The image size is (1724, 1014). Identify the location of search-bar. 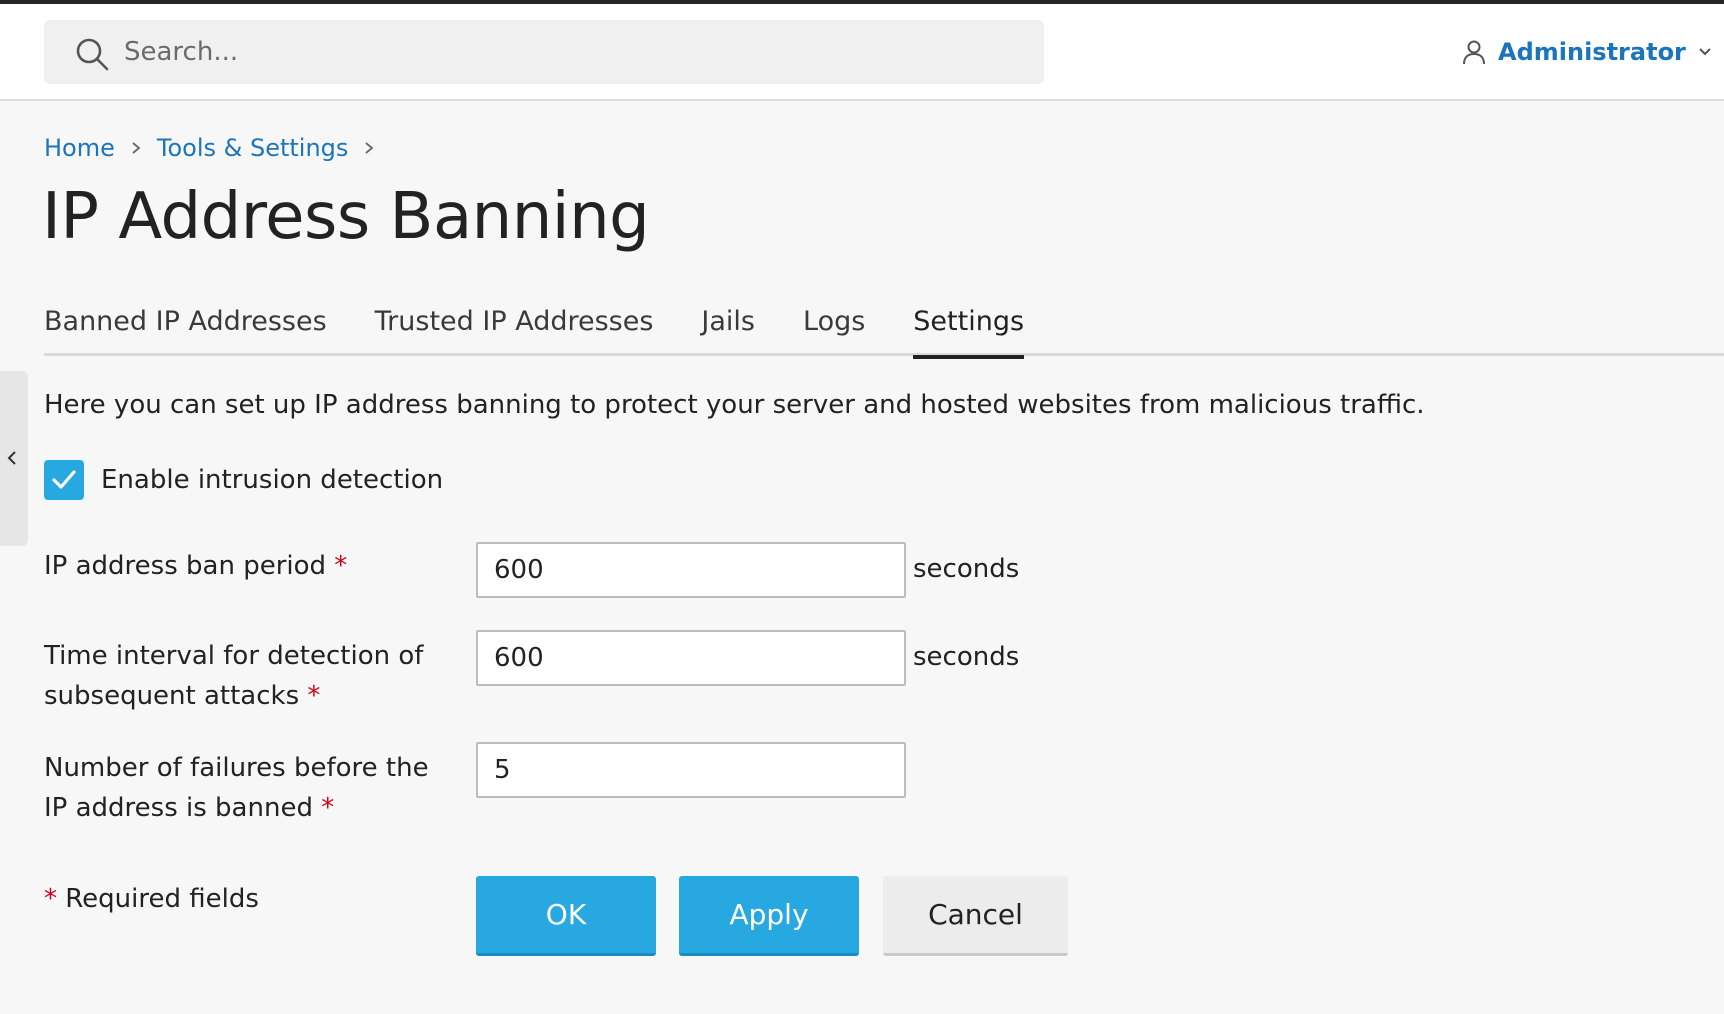
(544, 52).